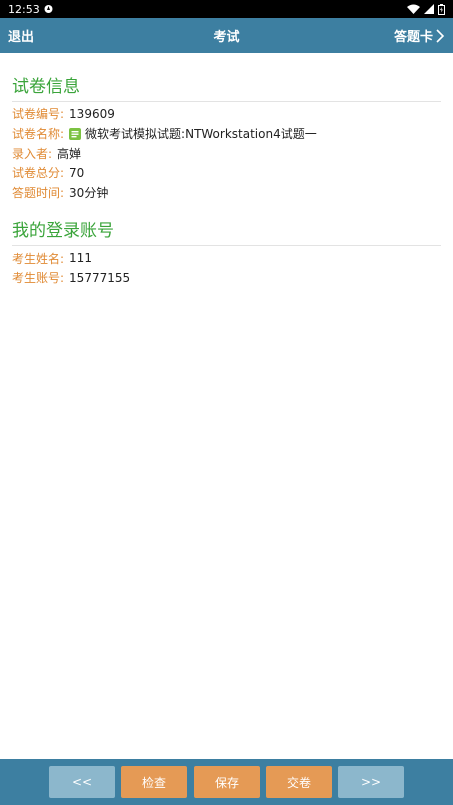 The image size is (453, 805). Describe the element at coordinates (100, 277) in the screenshot. I see `candidate-account-value: 15777155` at that location.